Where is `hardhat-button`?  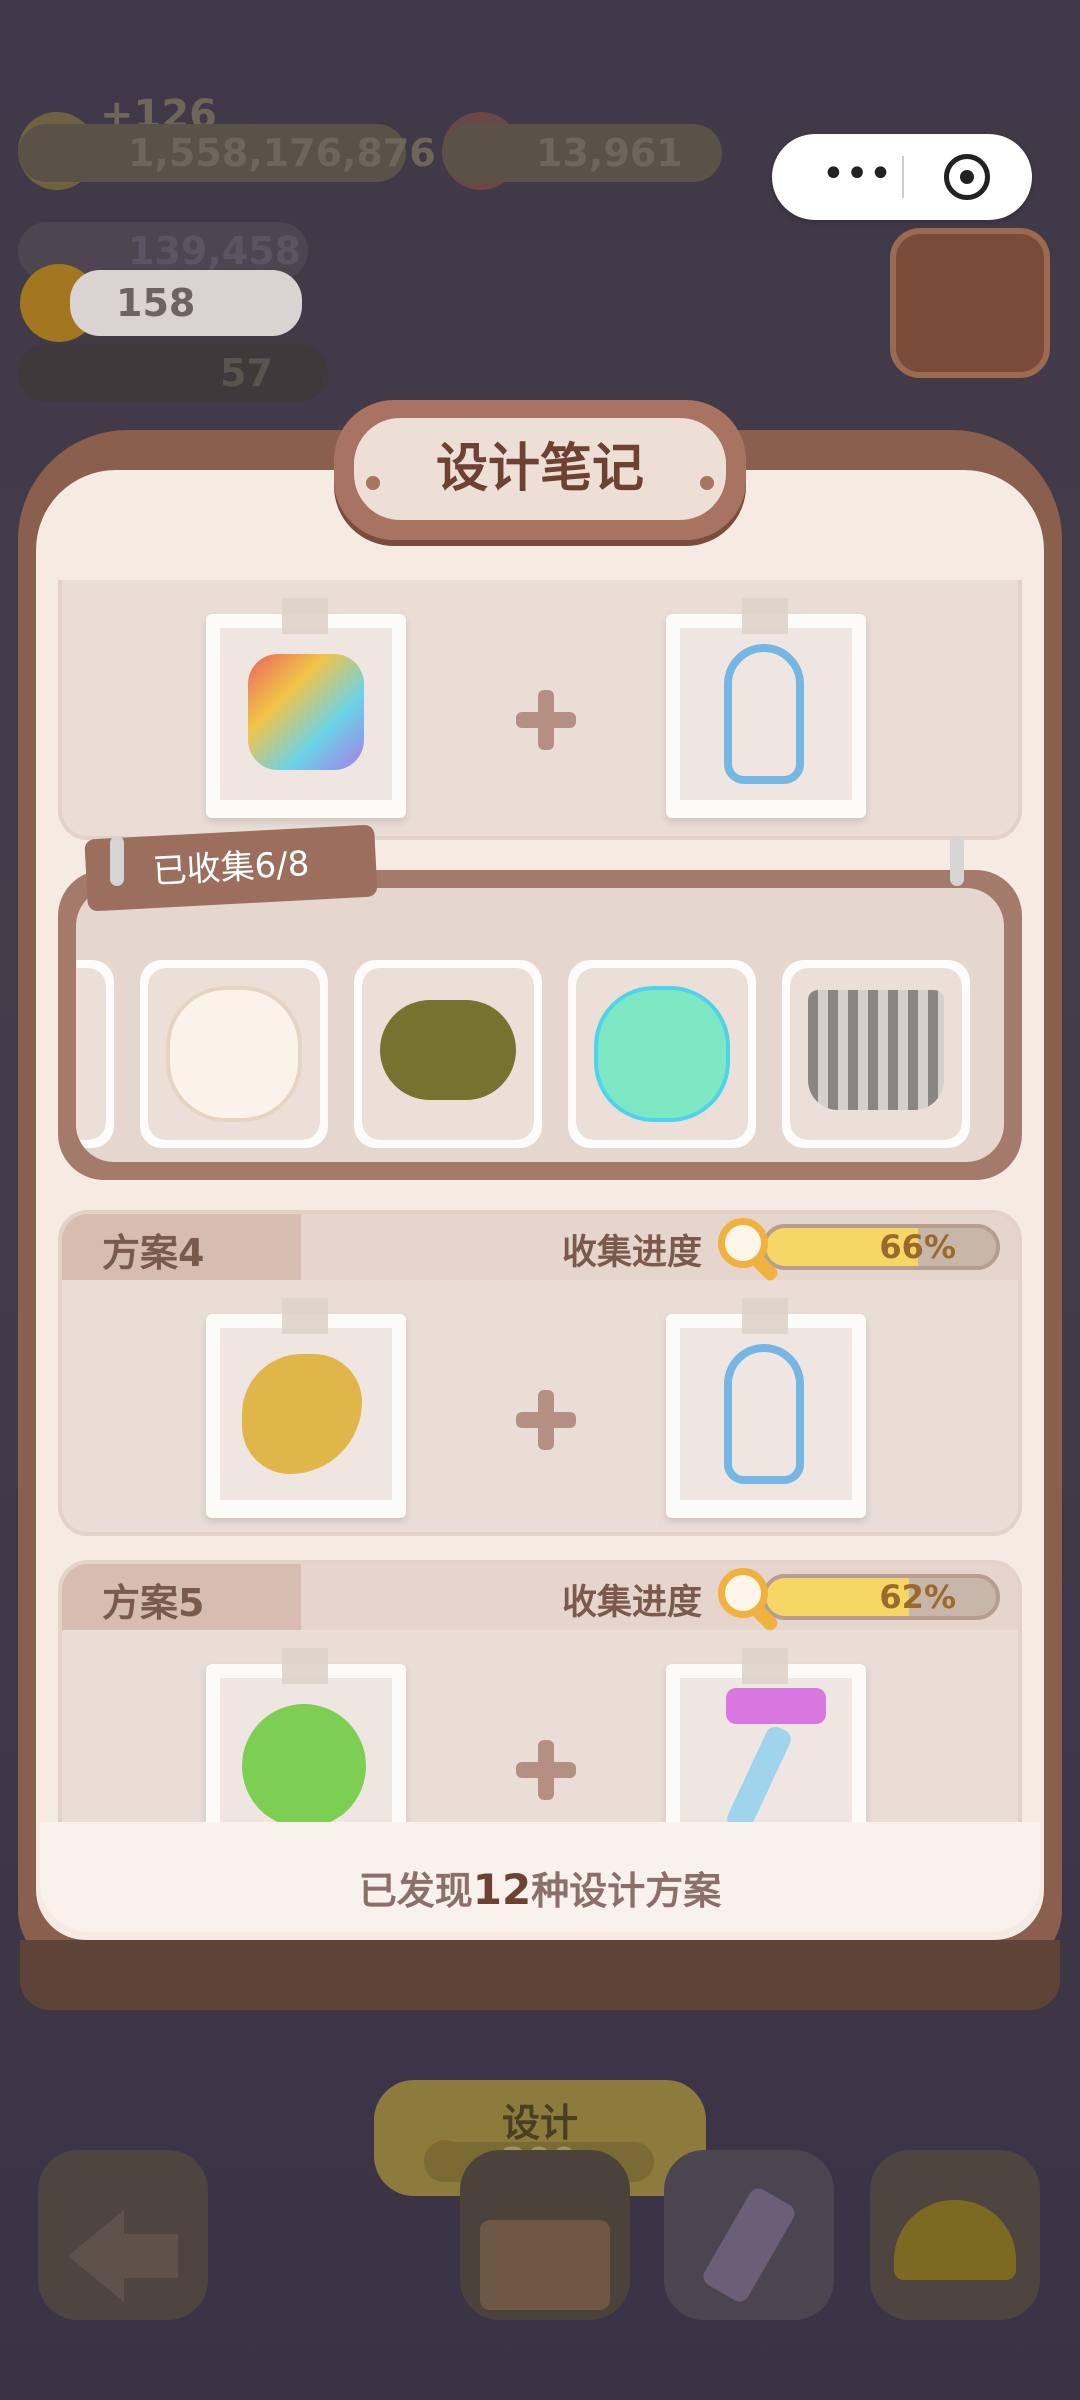
hardhat-button is located at coordinates (955, 2235).